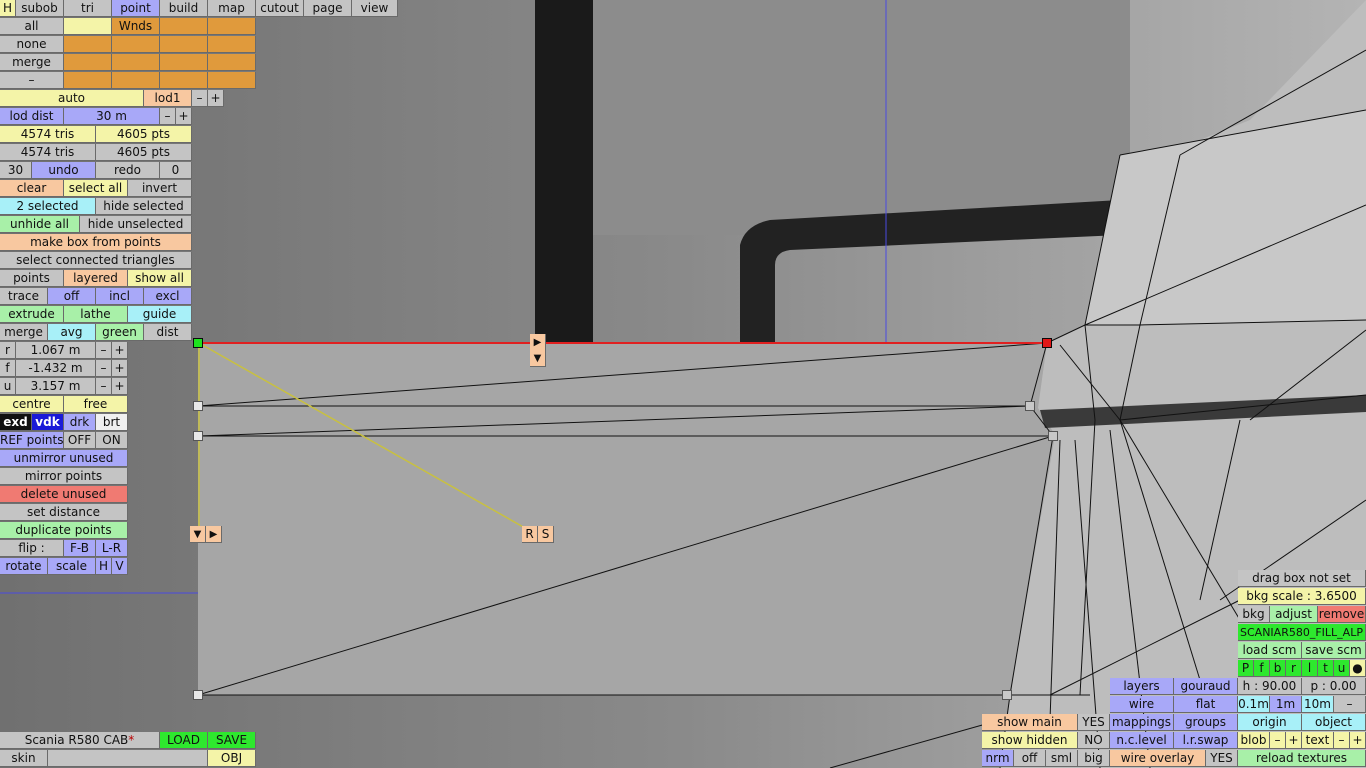 The width and height of the screenshot is (1366, 768). I want to click on drk-button: drk, so click(80, 422).